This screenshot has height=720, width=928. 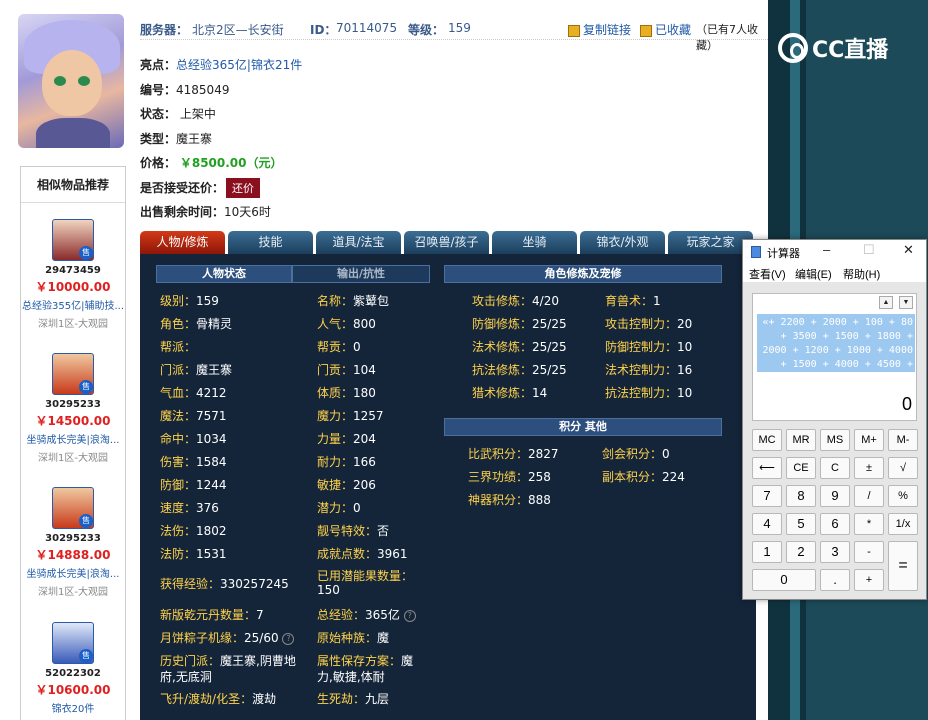 I want to click on stat-left: 防御：1244, so click(x=193, y=485).